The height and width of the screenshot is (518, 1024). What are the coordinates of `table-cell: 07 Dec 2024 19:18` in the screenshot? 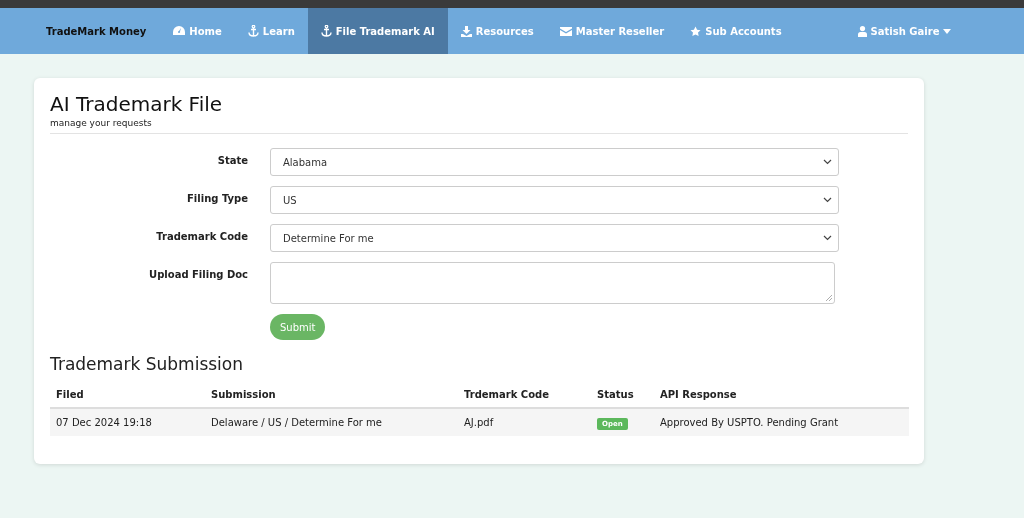 It's located at (127, 422).